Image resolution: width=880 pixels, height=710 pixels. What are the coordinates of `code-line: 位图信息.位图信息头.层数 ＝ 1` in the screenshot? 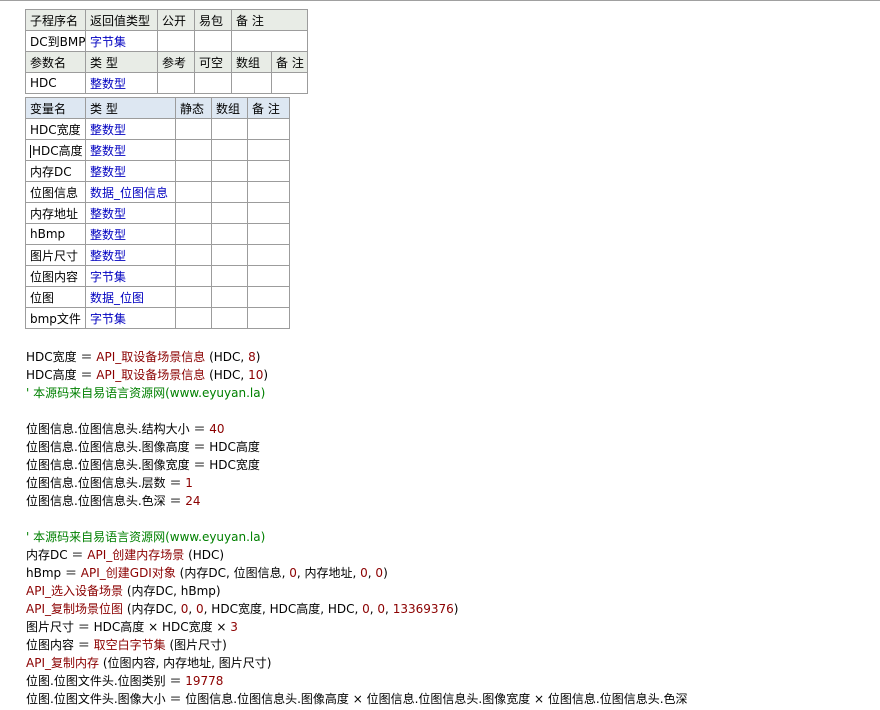 It's located at (357, 483).